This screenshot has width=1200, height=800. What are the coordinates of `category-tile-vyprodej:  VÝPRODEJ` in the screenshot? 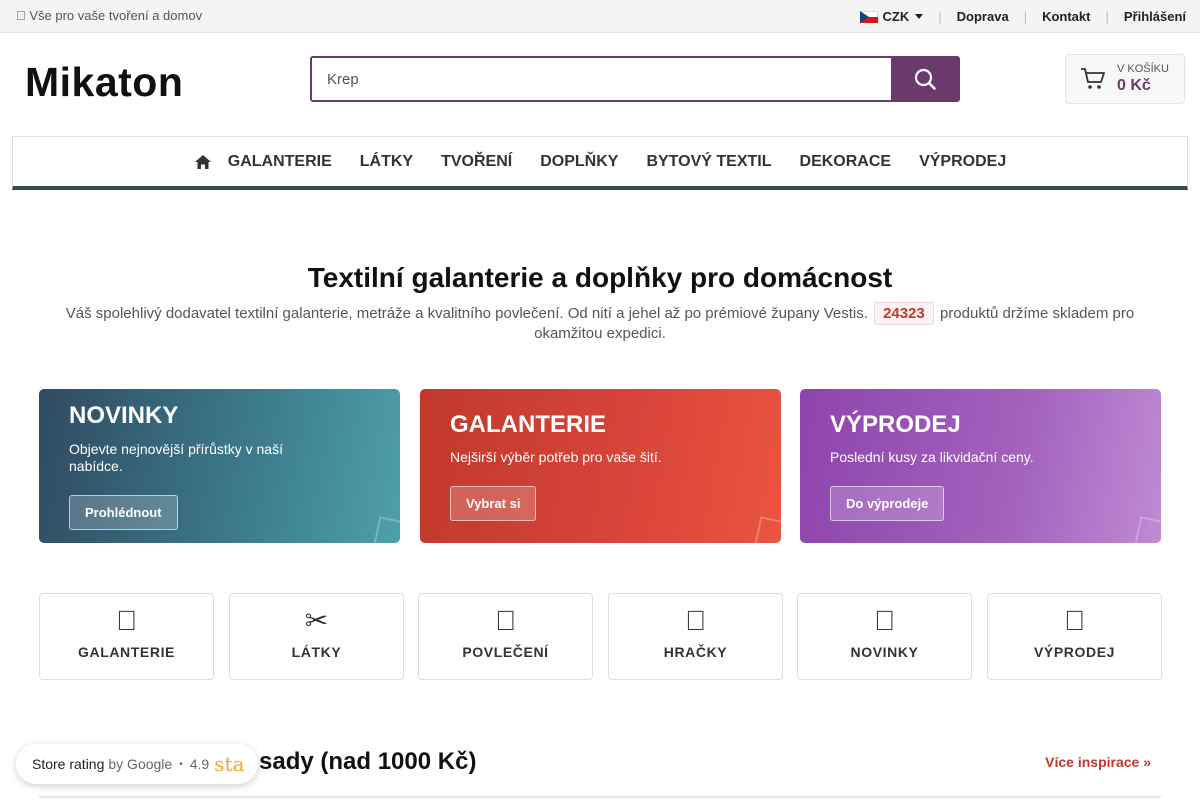 It's located at (1074, 636).